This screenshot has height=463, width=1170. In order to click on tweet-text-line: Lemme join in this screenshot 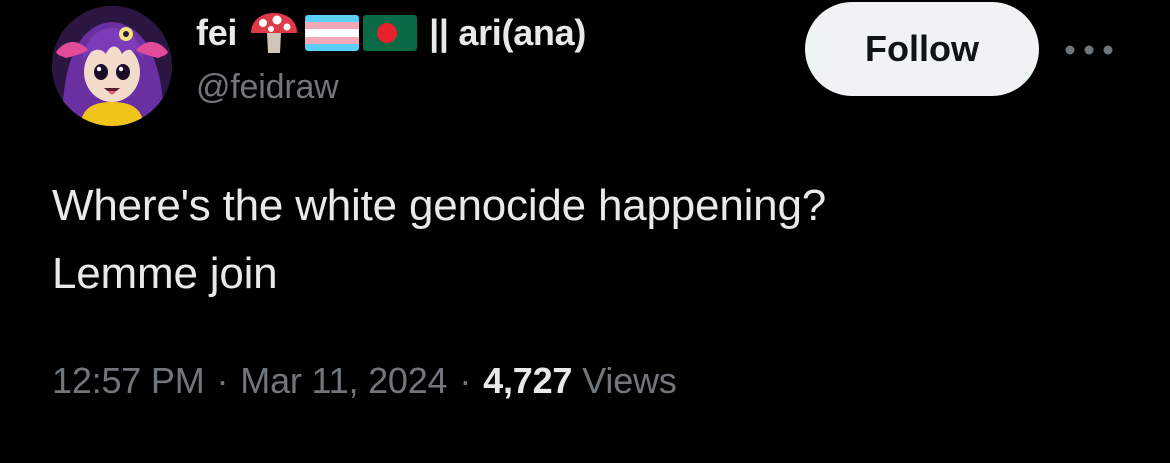, I will do `click(165, 273)`.